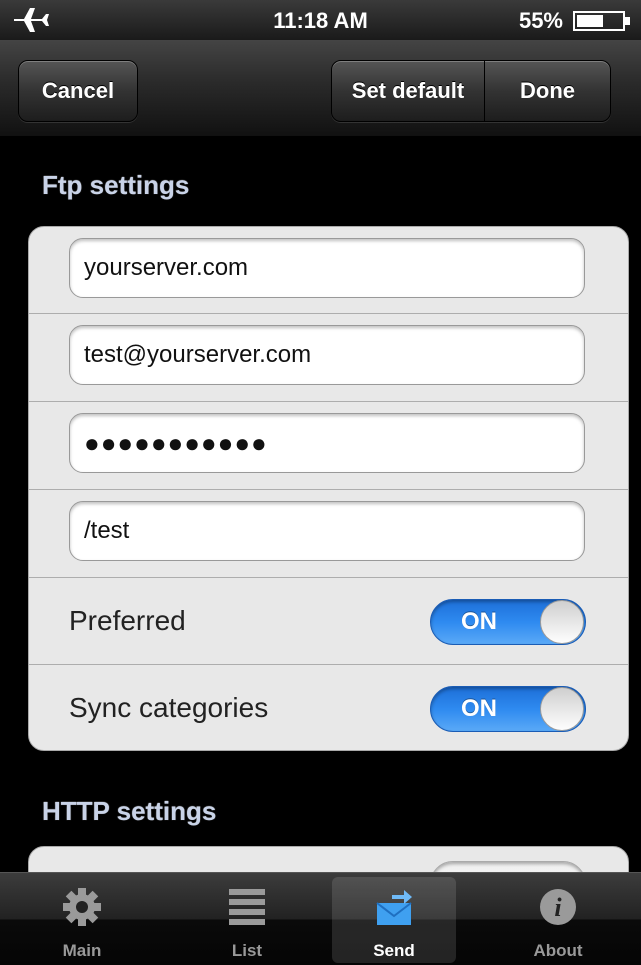 This screenshot has width=641, height=965. Describe the element at coordinates (408, 91) in the screenshot. I see `set-default-button: Set default` at that location.